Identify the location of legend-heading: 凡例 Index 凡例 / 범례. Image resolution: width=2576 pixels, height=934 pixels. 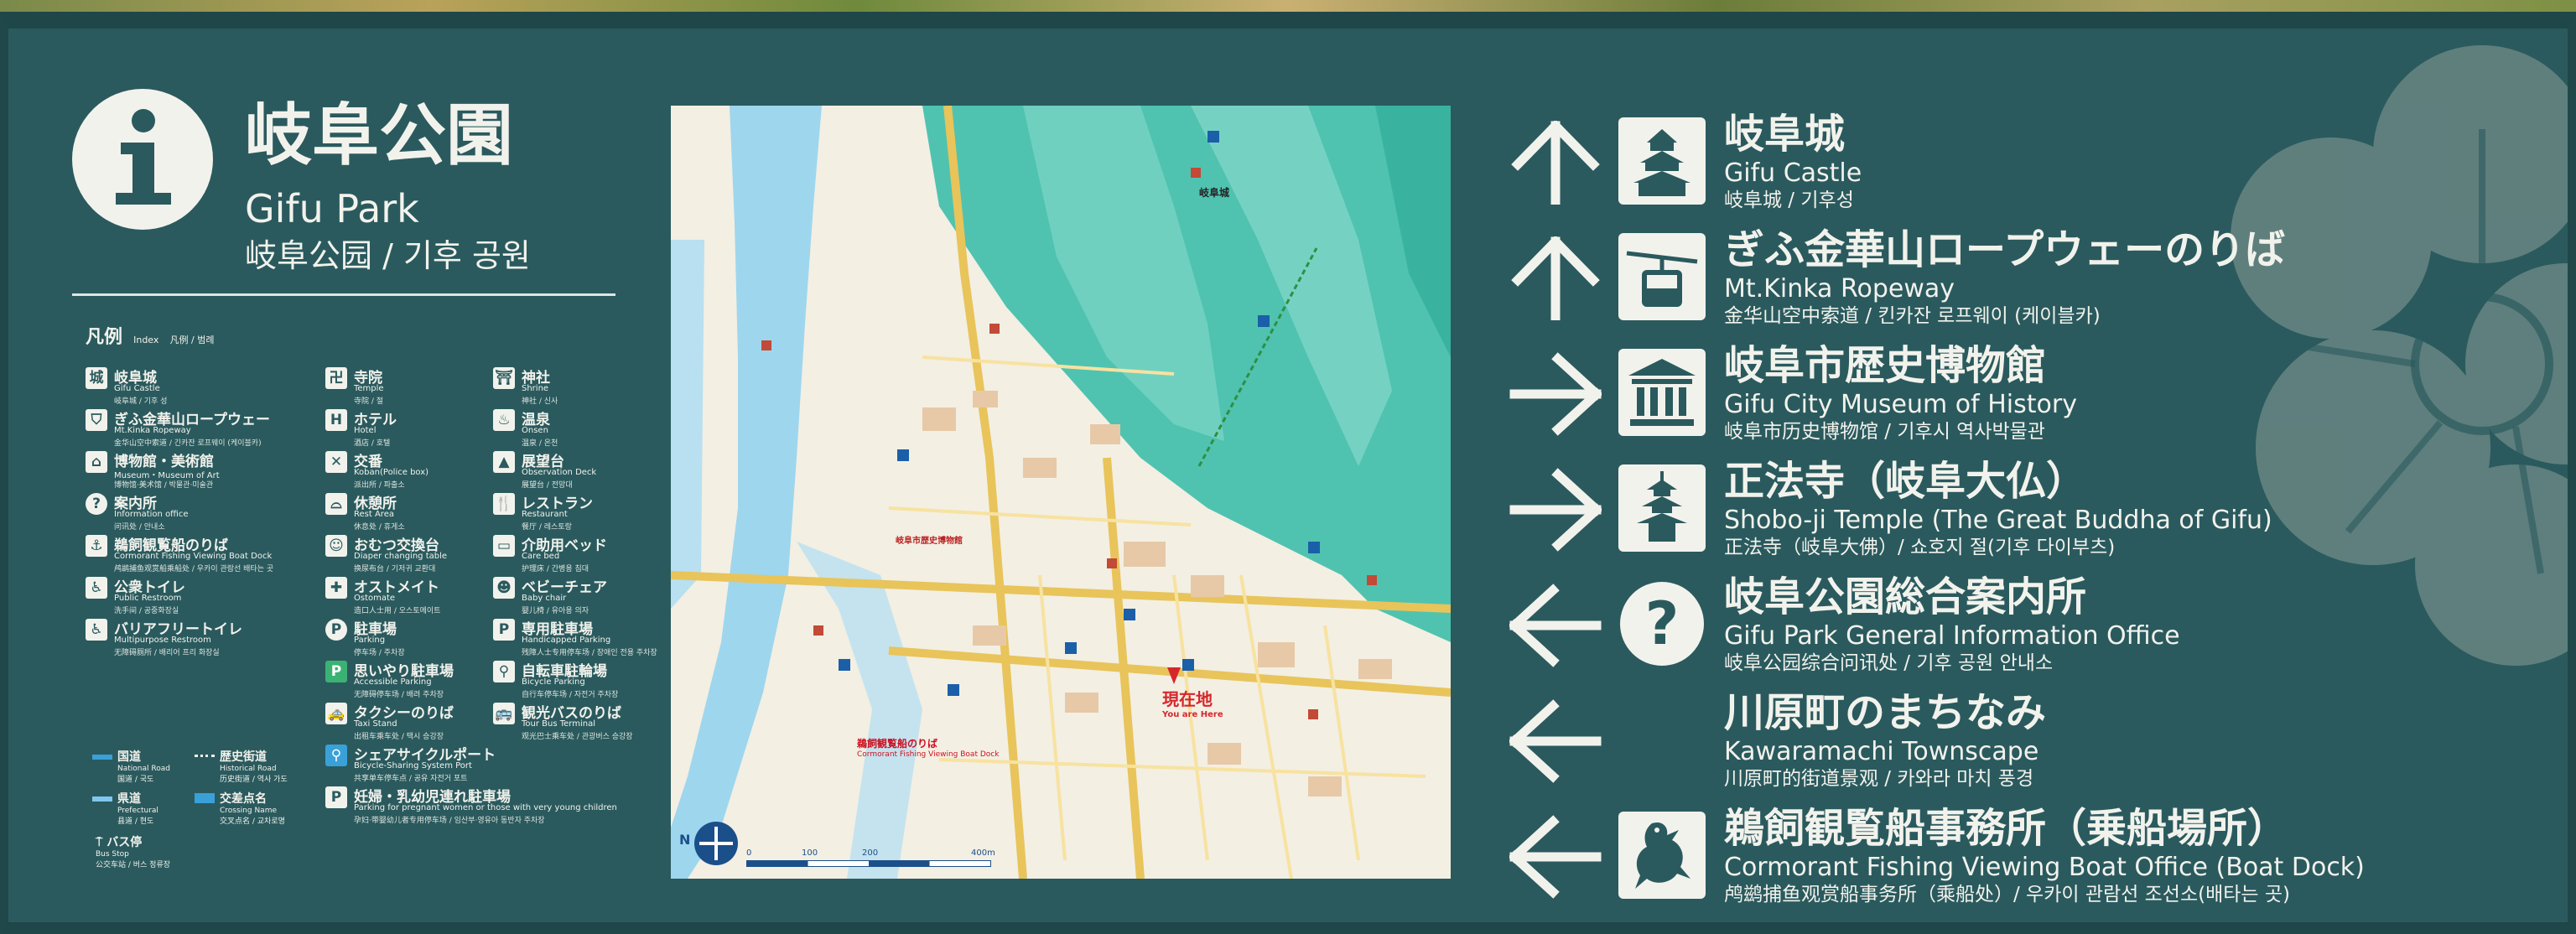
(150, 337).